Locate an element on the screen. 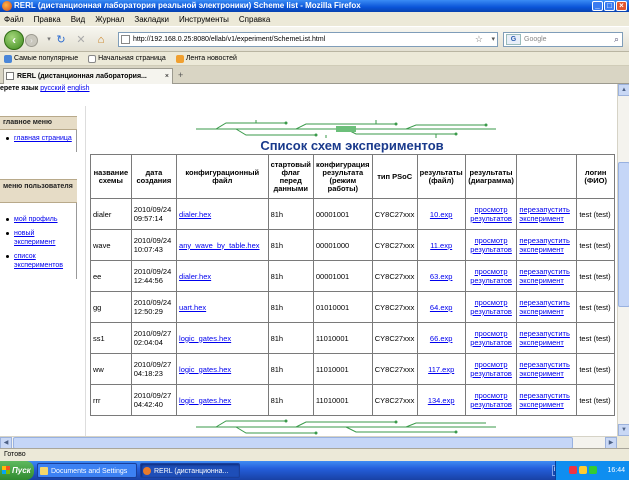 The image size is (629, 480). result-file-link: 10.exp is located at coordinates (441, 214).